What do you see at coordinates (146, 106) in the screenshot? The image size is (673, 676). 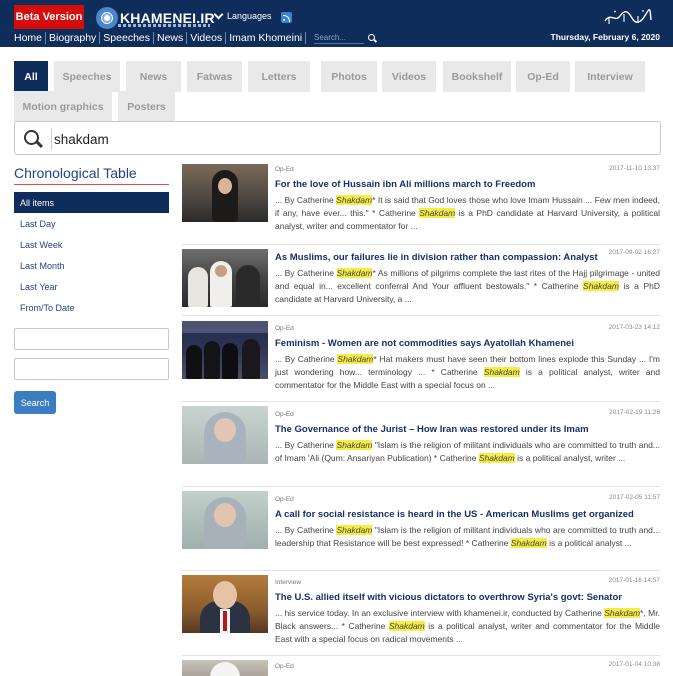 I see `tab-posters: Posters` at bounding box center [146, 106].